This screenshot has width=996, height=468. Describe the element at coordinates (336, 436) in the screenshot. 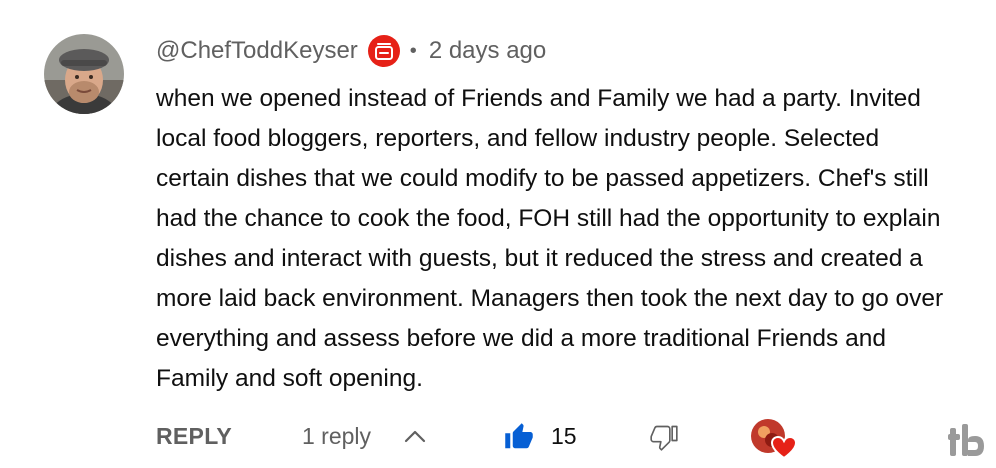

I see `view-replies-button: 1 reply` at that location.